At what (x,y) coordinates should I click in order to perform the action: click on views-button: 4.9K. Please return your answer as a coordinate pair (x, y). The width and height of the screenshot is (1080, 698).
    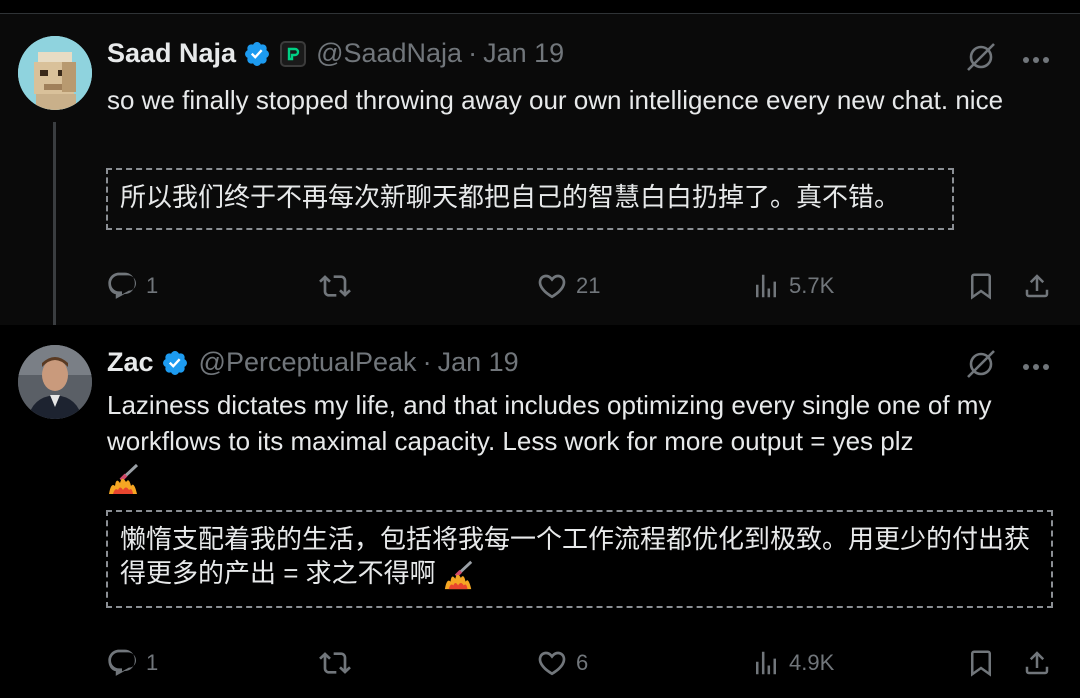
    Looking at the image, I should click on (792, 663).